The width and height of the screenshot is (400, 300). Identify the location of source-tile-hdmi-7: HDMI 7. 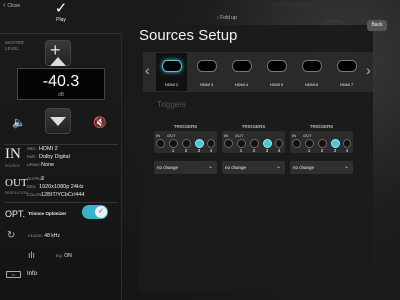
(346, 72).